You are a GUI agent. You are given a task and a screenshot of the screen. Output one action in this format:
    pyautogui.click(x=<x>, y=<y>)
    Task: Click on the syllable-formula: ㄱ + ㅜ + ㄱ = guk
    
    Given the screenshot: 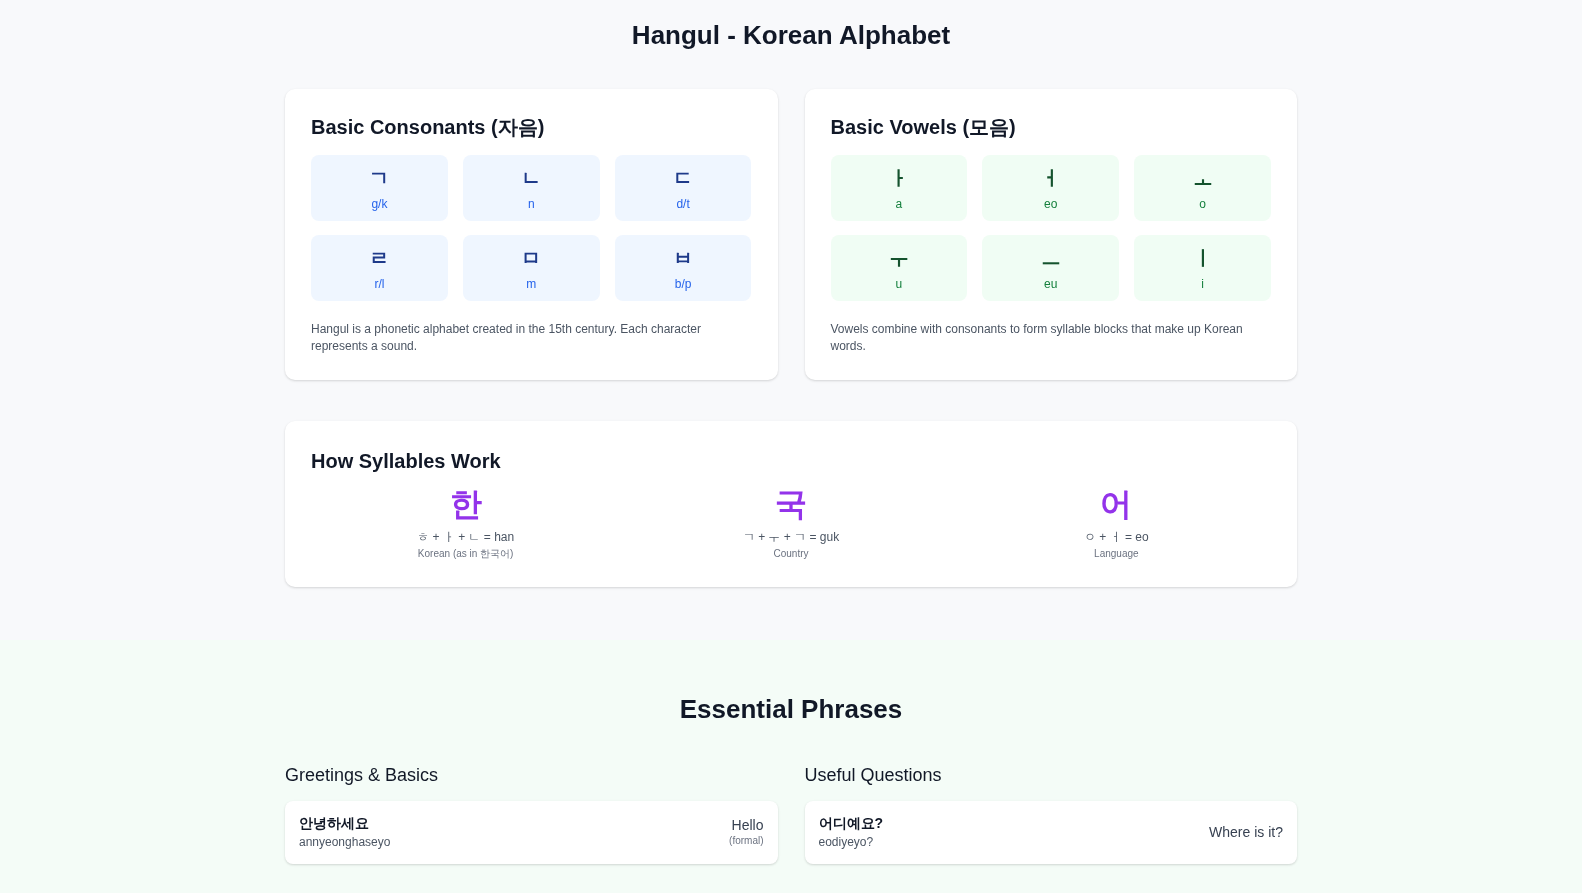 What is the action you would take?
    pyautogui.click(x=791, y=537)
    